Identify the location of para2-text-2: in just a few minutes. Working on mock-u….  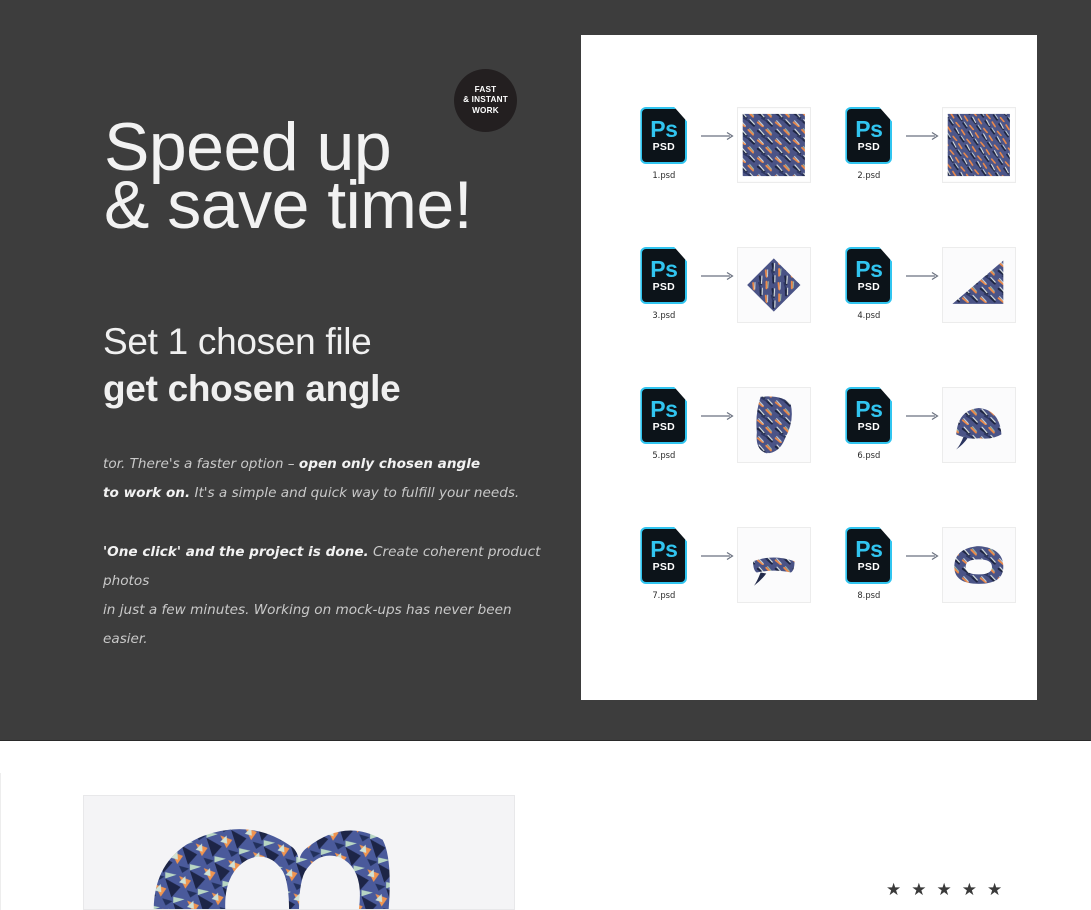
(307, 624).